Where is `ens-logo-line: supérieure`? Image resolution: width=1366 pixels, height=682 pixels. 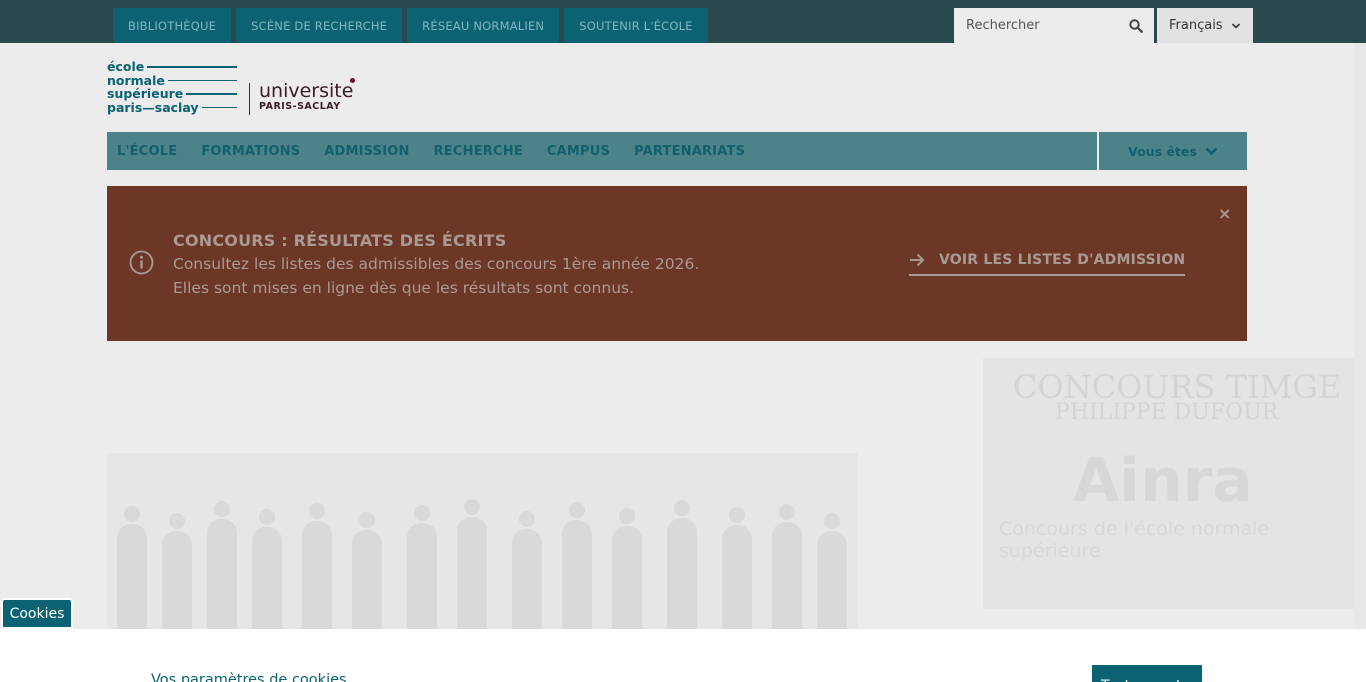 ens-logo-line: supérieure is located at coordinates (172, 94).